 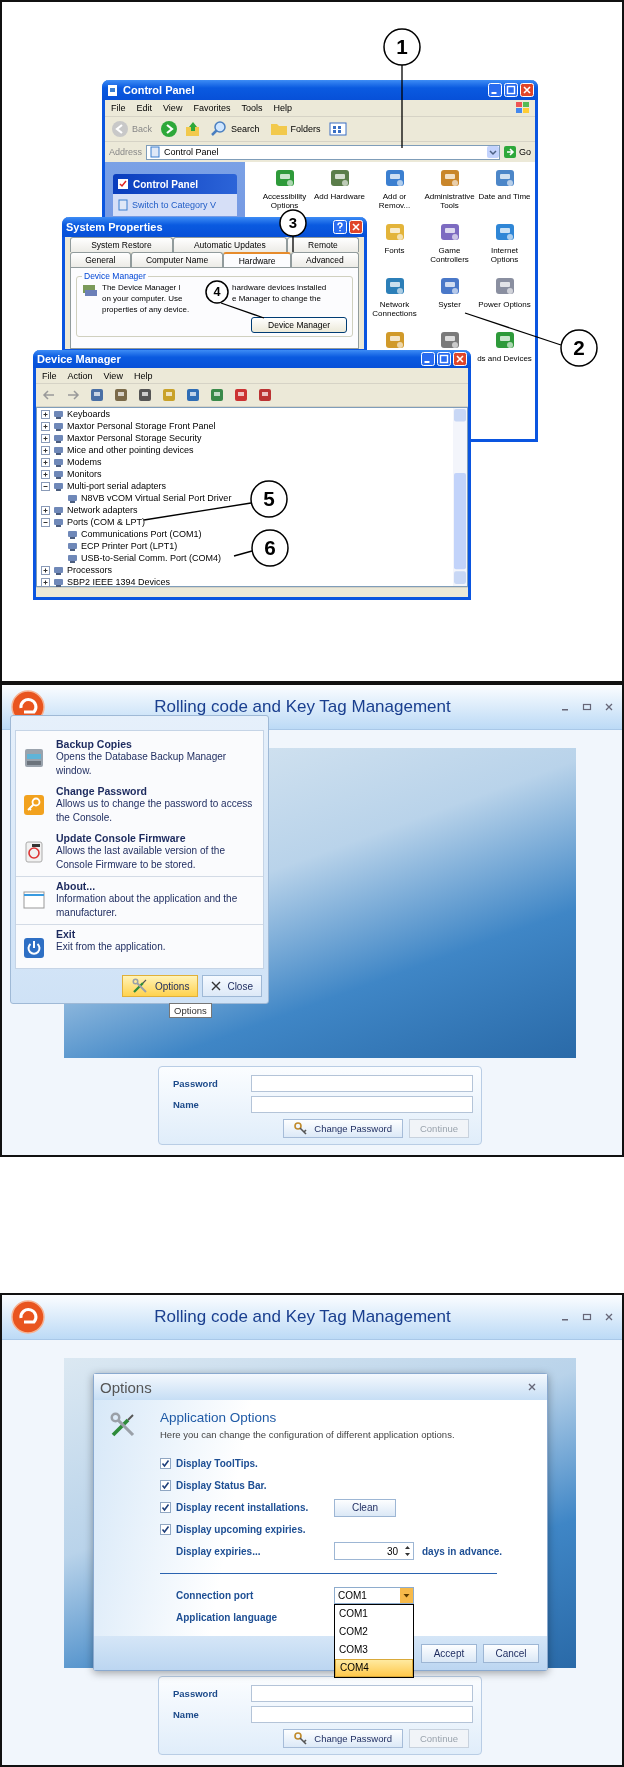 What do you see at coordinates (80, 375) in the screenshot?
I see `menu-item: Action` at bounding box center [80, 375].